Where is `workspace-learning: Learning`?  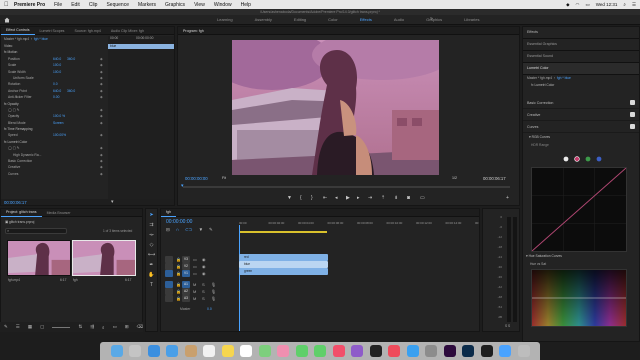
workspace-learning: Learning is located at coordinates (225, 20).